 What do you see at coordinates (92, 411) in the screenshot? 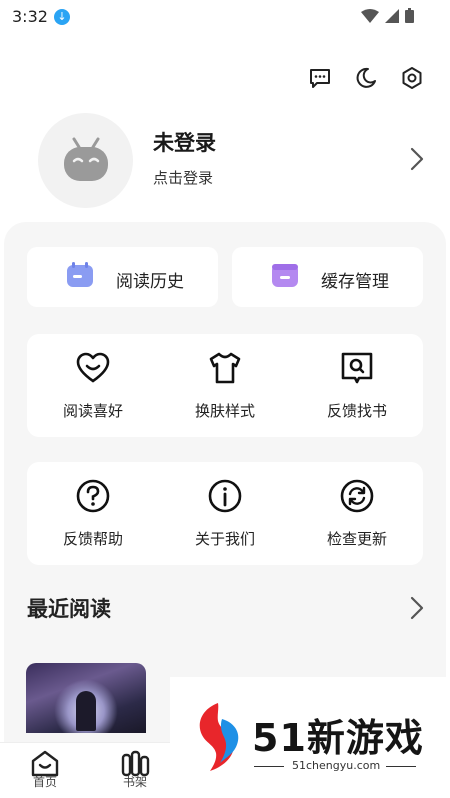
I see `reading-preference-label: 阅读喜好` at bounding box center [92, 411].